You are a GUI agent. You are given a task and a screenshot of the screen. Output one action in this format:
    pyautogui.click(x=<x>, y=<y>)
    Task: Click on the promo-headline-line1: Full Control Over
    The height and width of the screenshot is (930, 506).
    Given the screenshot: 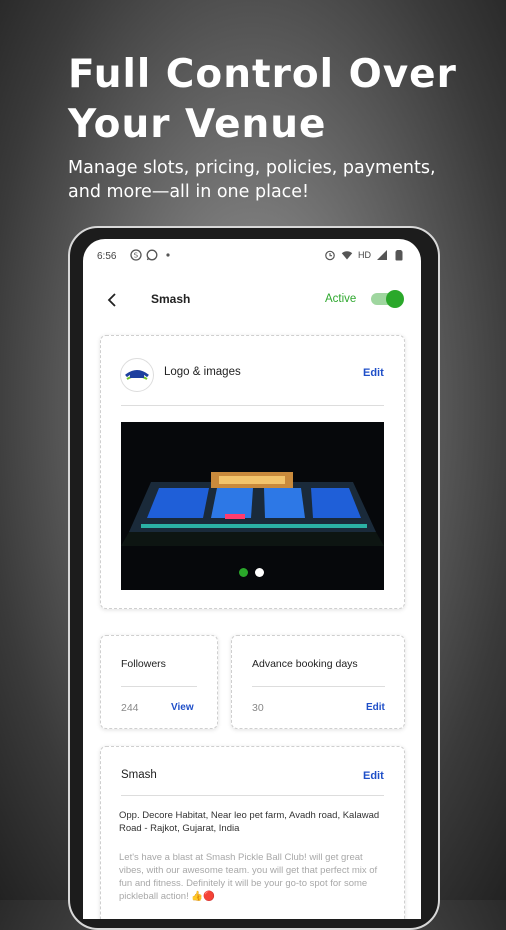 What is the action you would take?
    pyautogui.click(x=262, y=74)
    